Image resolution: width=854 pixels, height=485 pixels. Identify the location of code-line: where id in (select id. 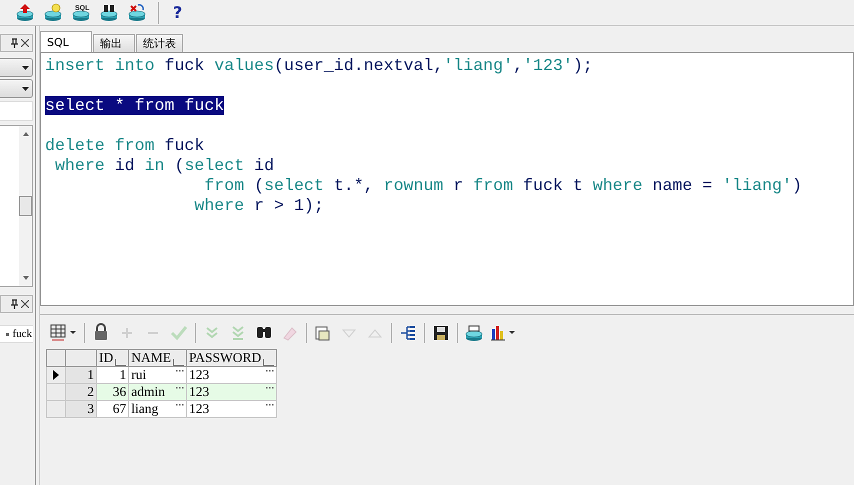
(164, 165).